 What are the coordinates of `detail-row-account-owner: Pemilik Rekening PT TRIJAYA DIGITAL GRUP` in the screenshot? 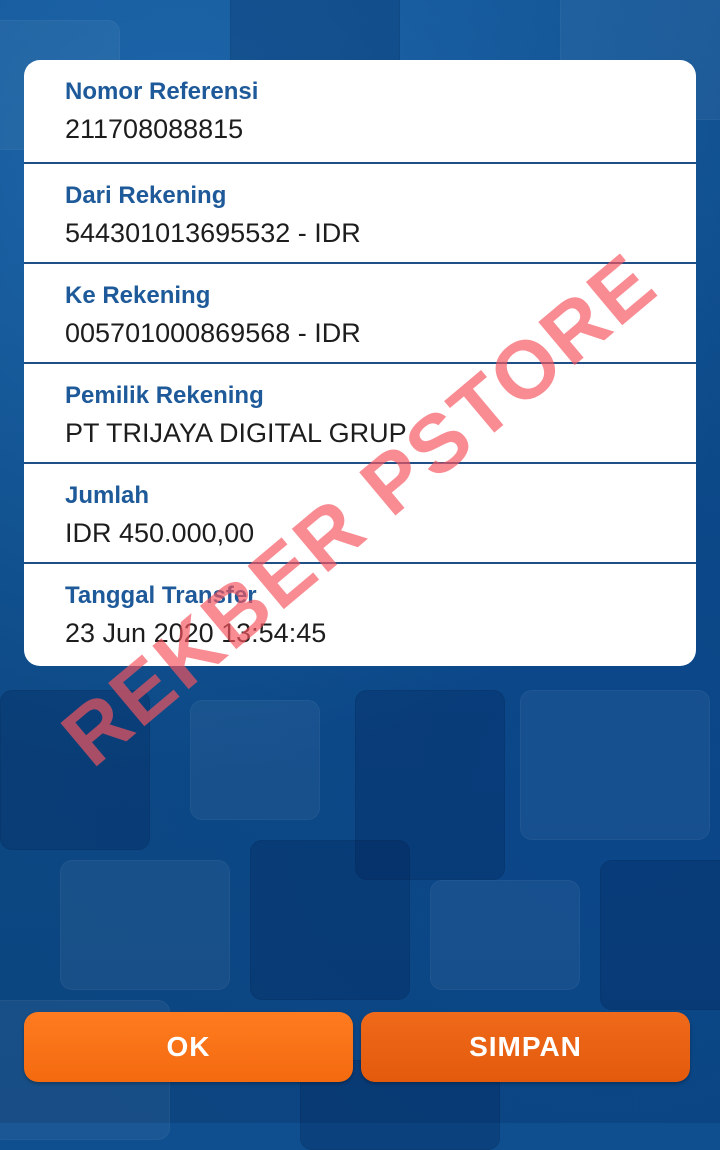 It's located at (360, 414).